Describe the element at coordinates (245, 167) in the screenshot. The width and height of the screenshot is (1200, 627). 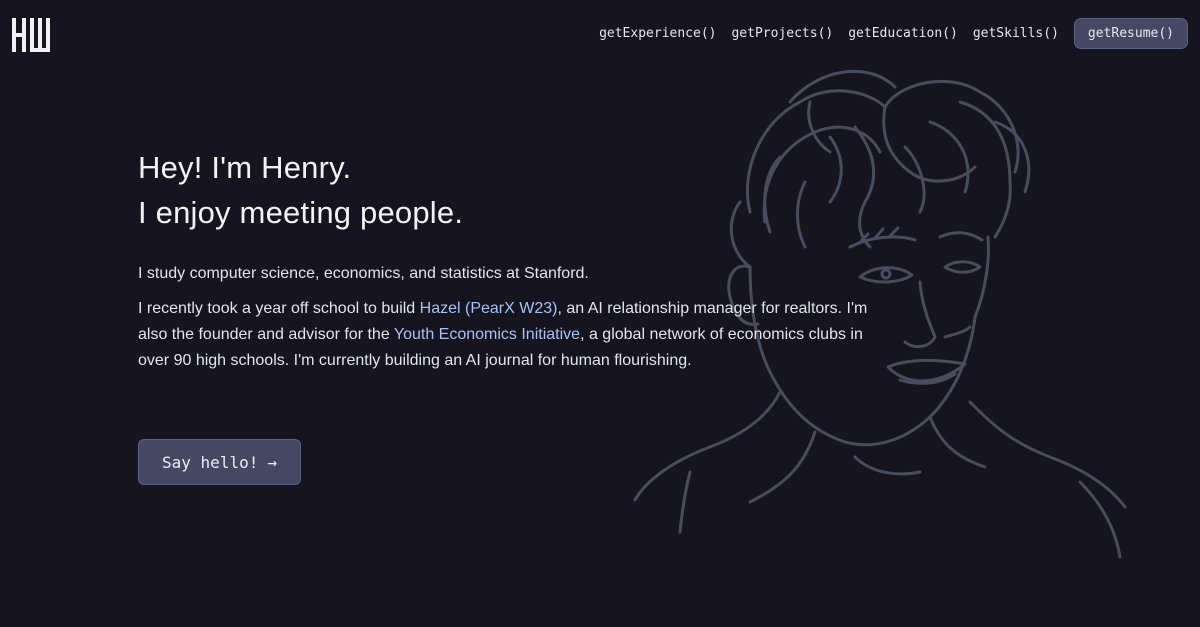
I see `headline-line-1: Hey! I'm Henry.` at that location.